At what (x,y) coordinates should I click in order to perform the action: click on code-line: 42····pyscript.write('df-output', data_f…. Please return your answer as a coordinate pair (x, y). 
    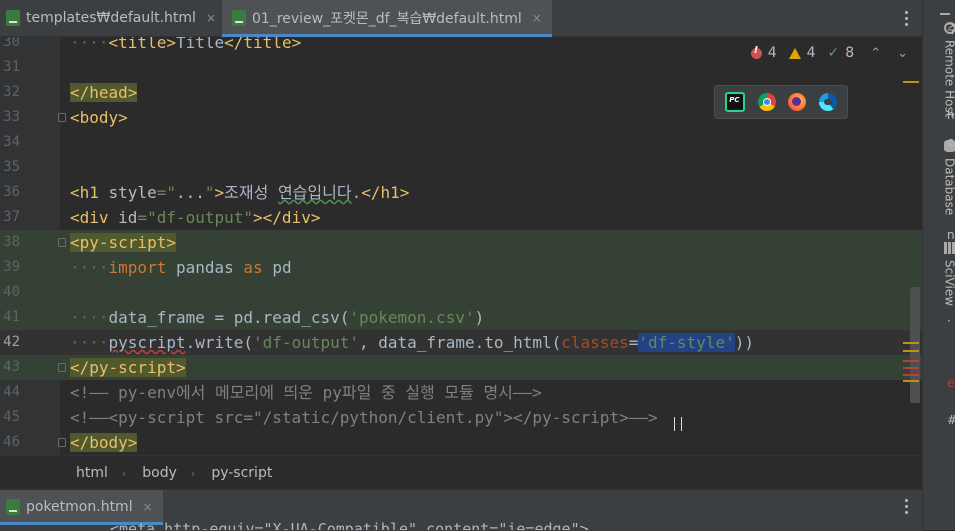
    Looking at the image, I should click on (461, 342).